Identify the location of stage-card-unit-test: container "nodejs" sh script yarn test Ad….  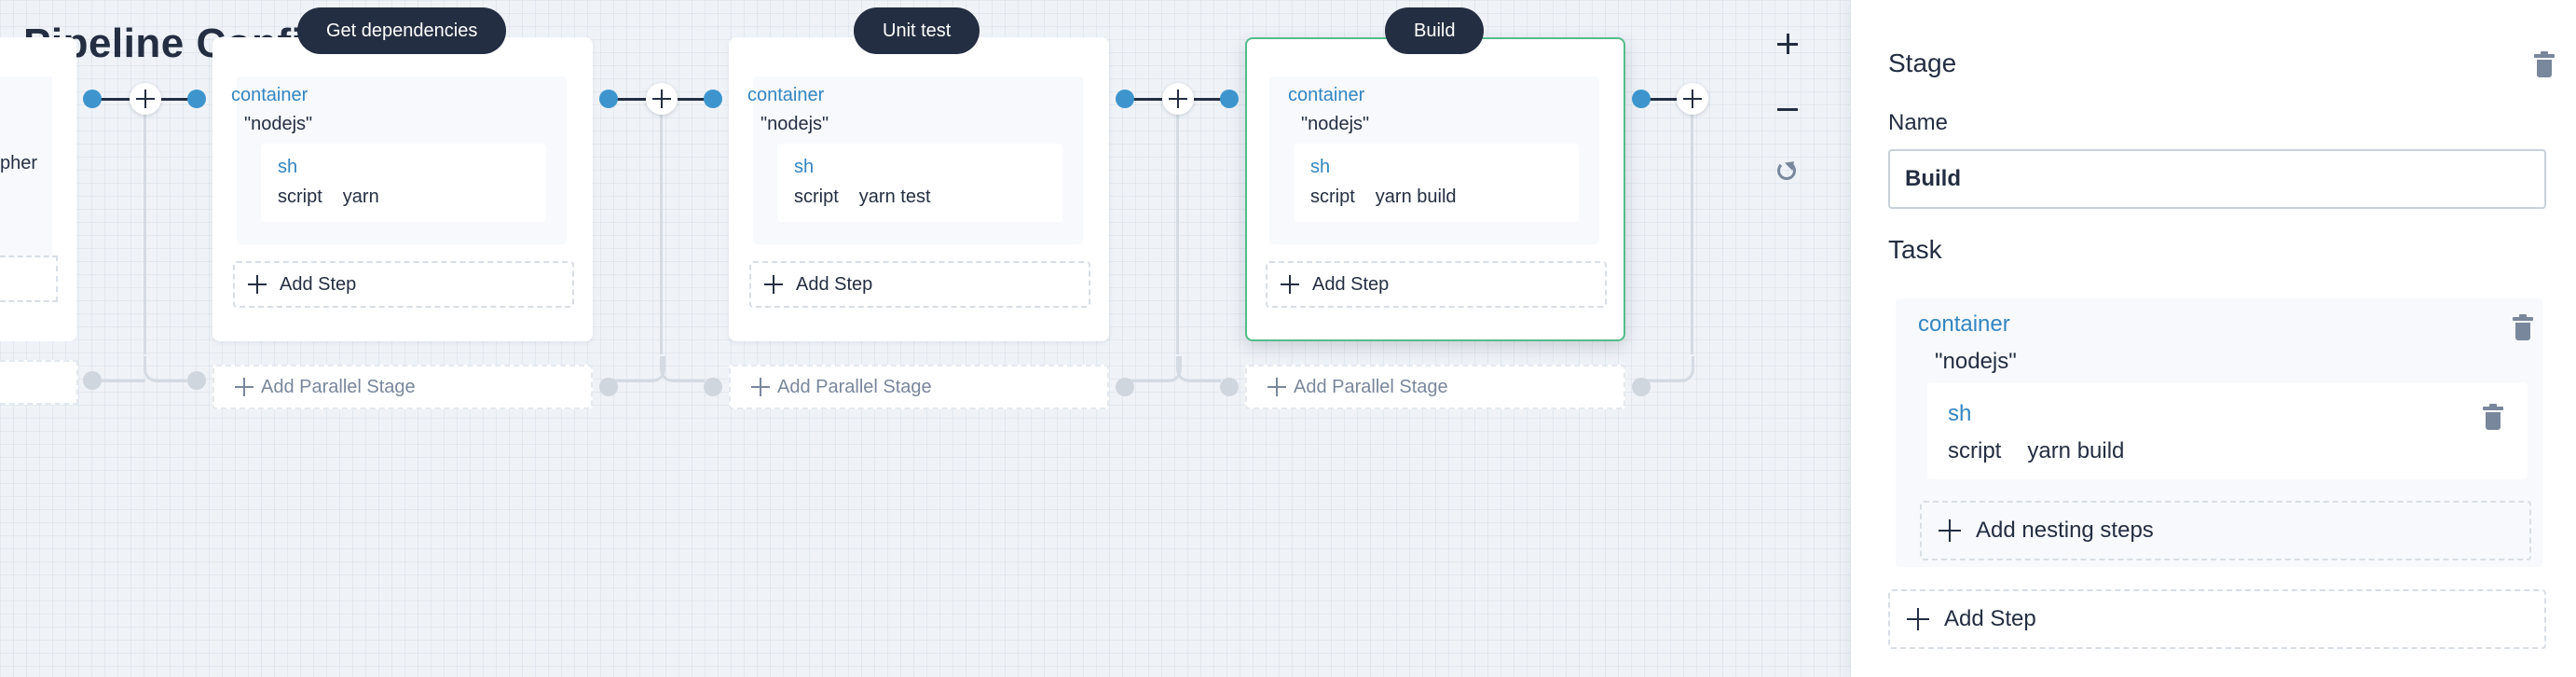
(919, 189).